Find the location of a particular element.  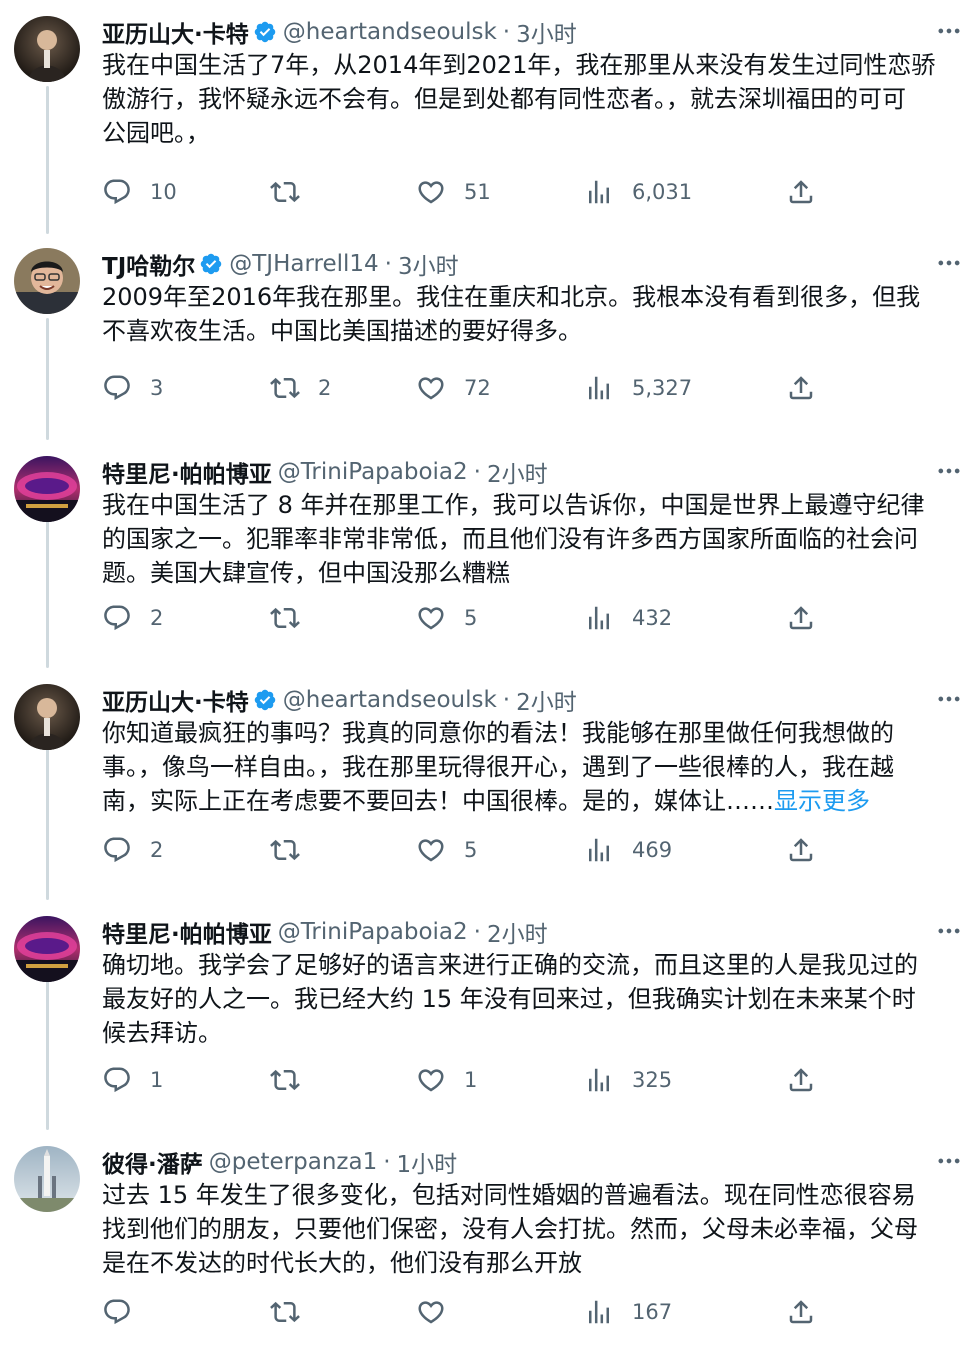

like-count: 51 is located at coordinates (477, 192).